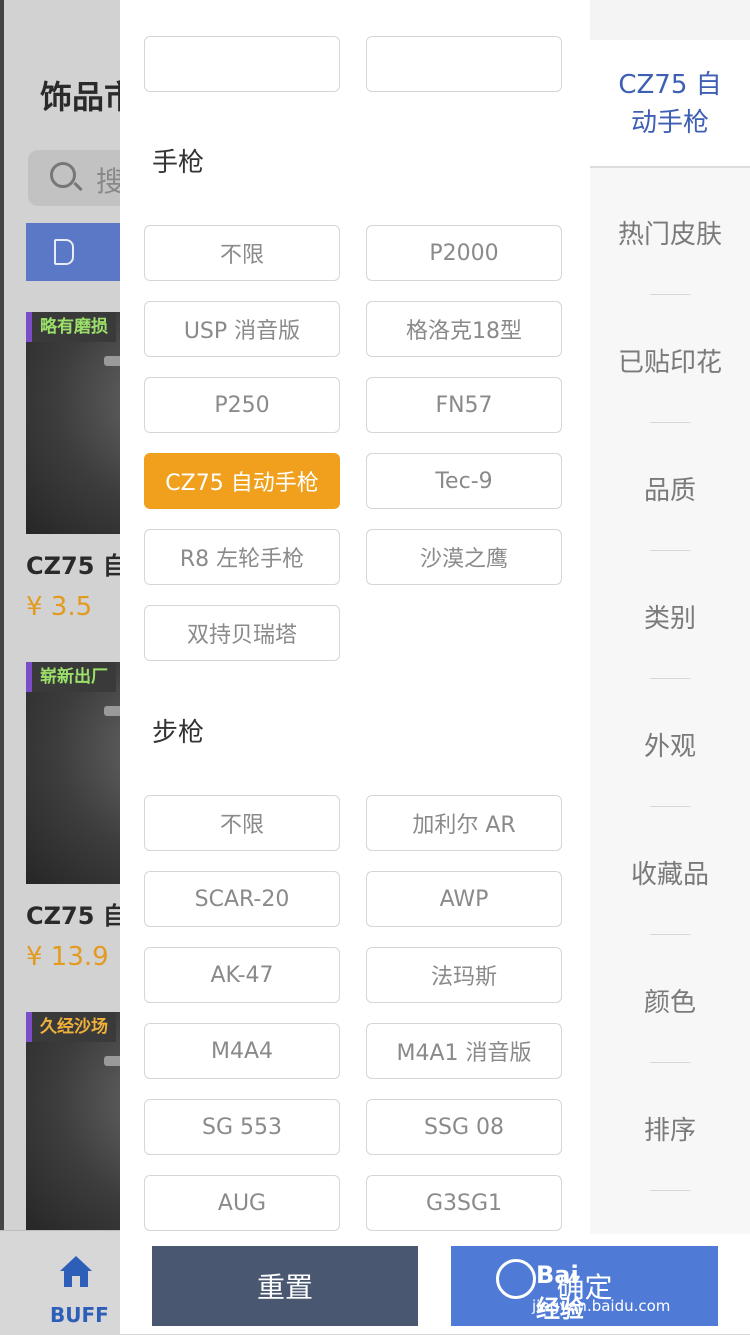 This screenshot has width=750, height=1335. Describe the element at coordinates (464, 557) in the screenshot. I see `option-desert-eagle: 沙漠之鹰` at that location.